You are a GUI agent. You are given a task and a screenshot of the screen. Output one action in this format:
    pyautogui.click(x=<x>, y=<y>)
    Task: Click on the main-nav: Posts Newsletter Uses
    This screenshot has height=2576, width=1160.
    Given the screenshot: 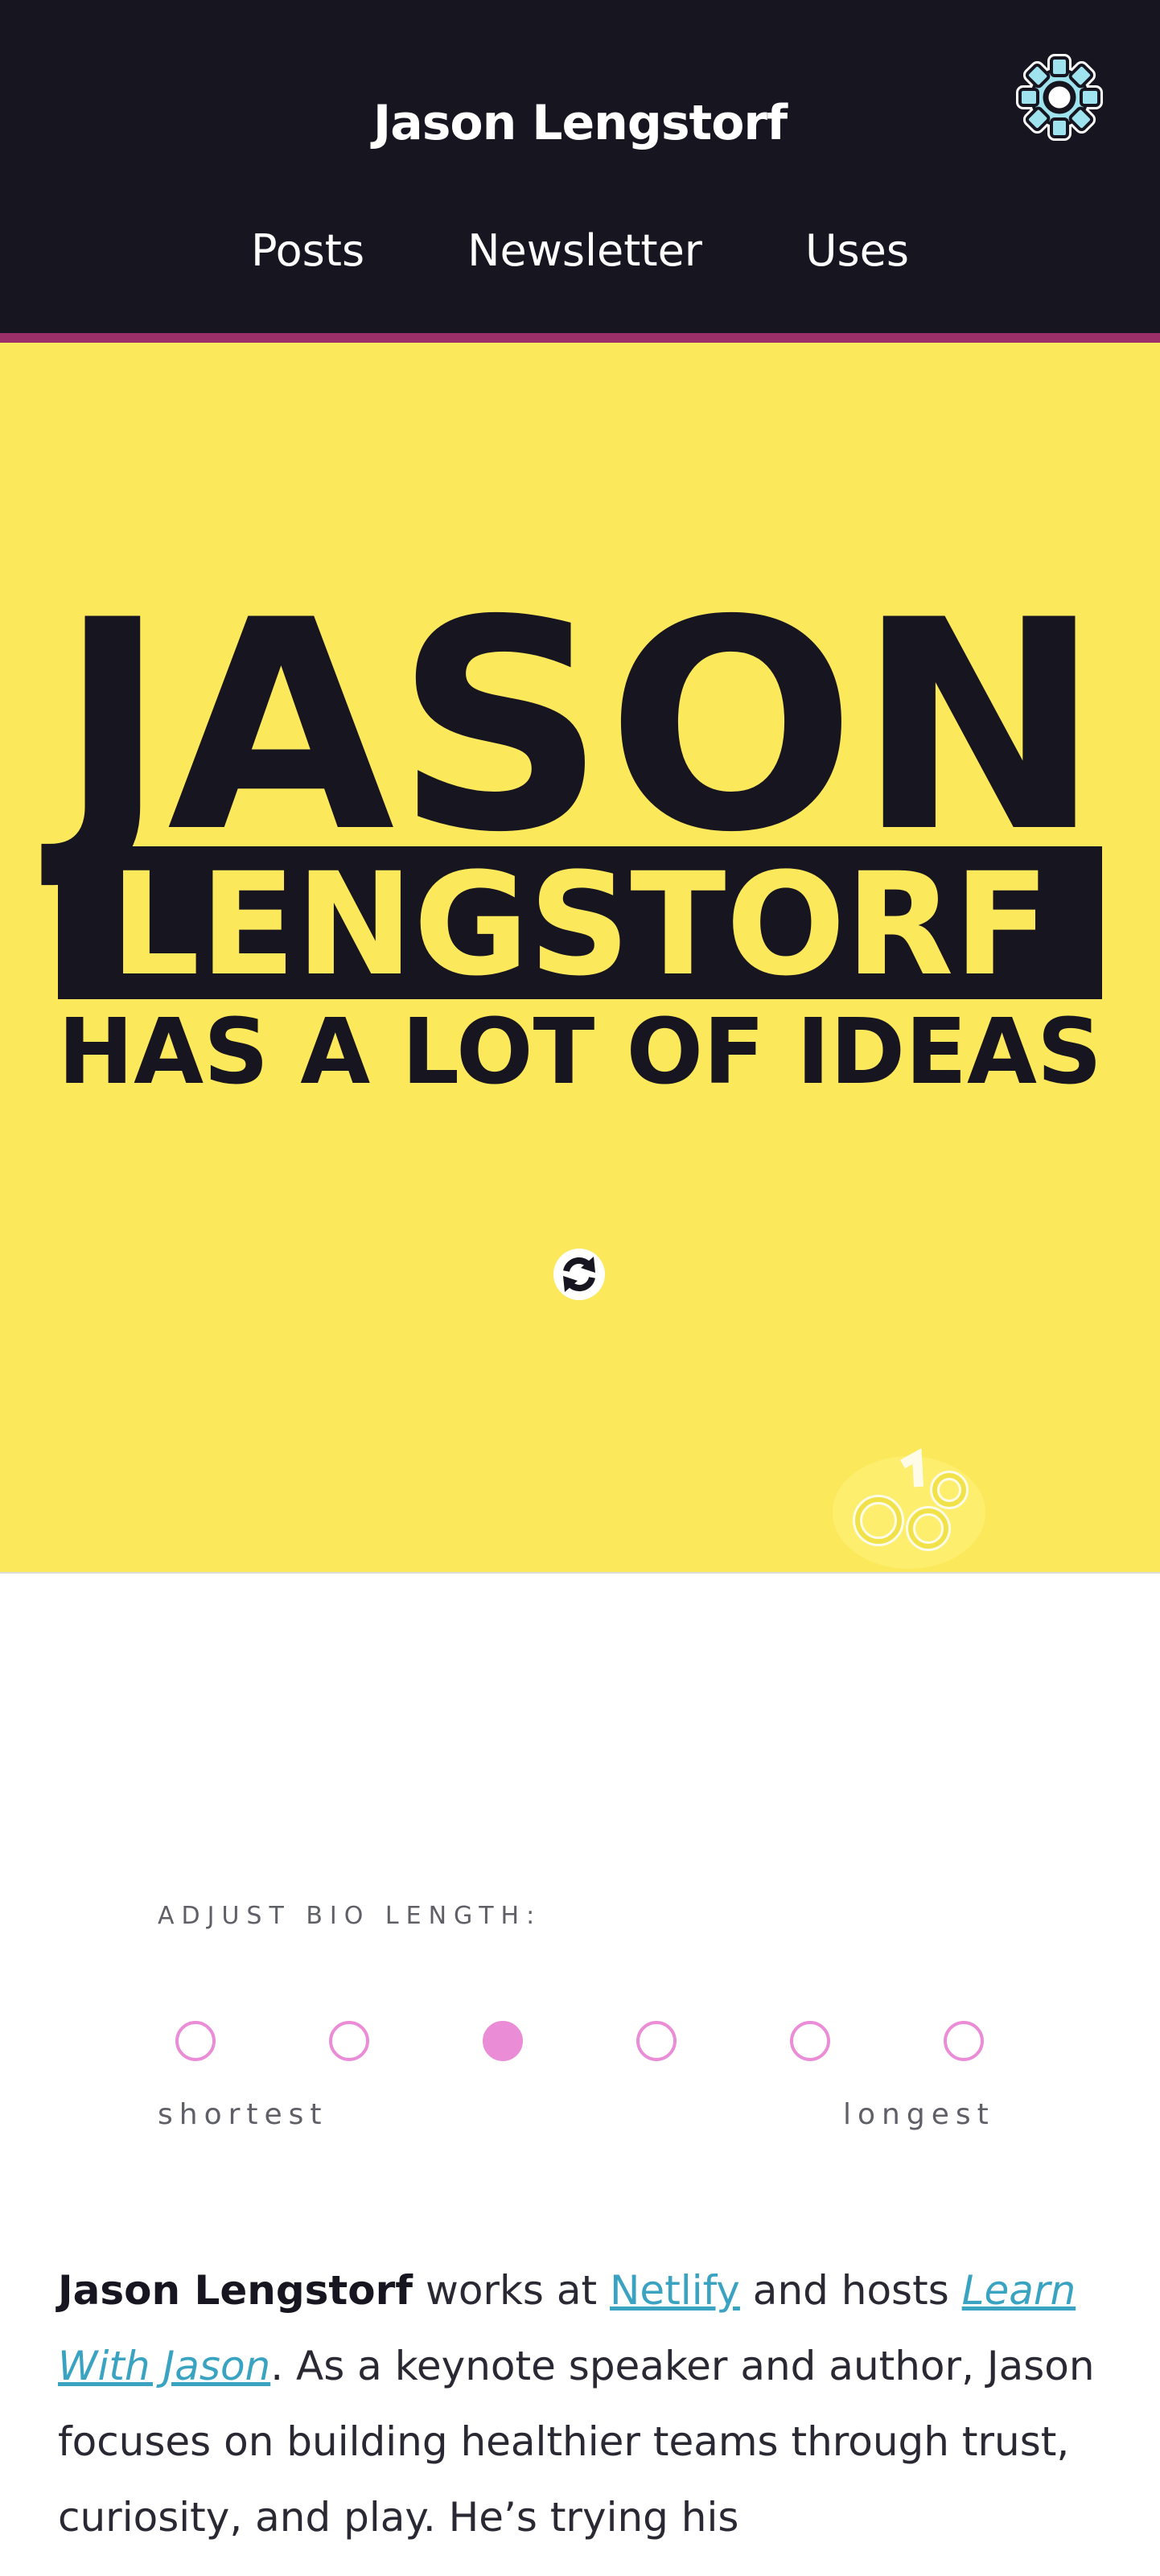 What is the action you would take?
    pyautogui.click(x=580, y=250)
    